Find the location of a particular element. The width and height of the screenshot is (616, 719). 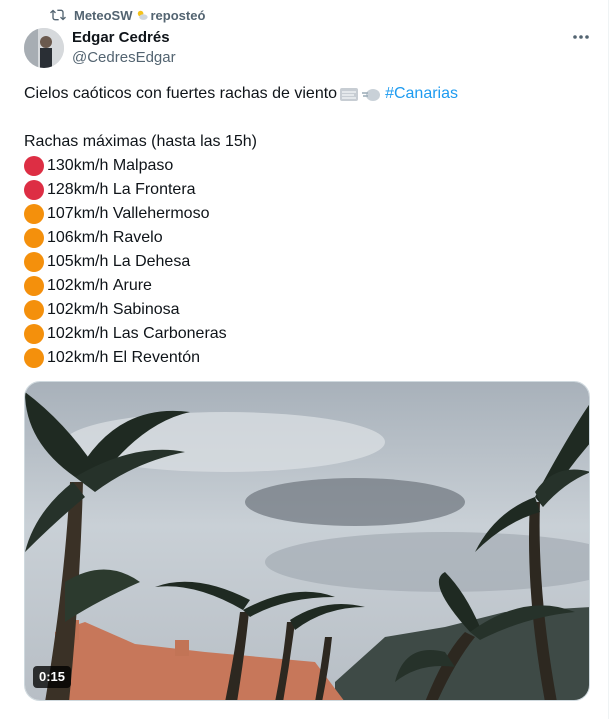

gust-item: 107km/h Vallehermoso is located at coordinates (309, 214).